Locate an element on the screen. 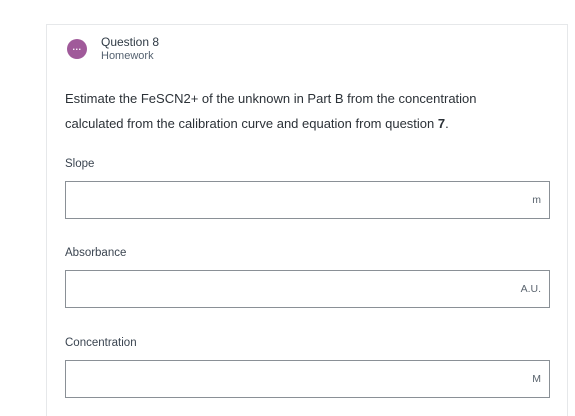 The width and height of the screenshot is (575, 416). absorbance-field: A.U. is located at coordinates (307, 289).